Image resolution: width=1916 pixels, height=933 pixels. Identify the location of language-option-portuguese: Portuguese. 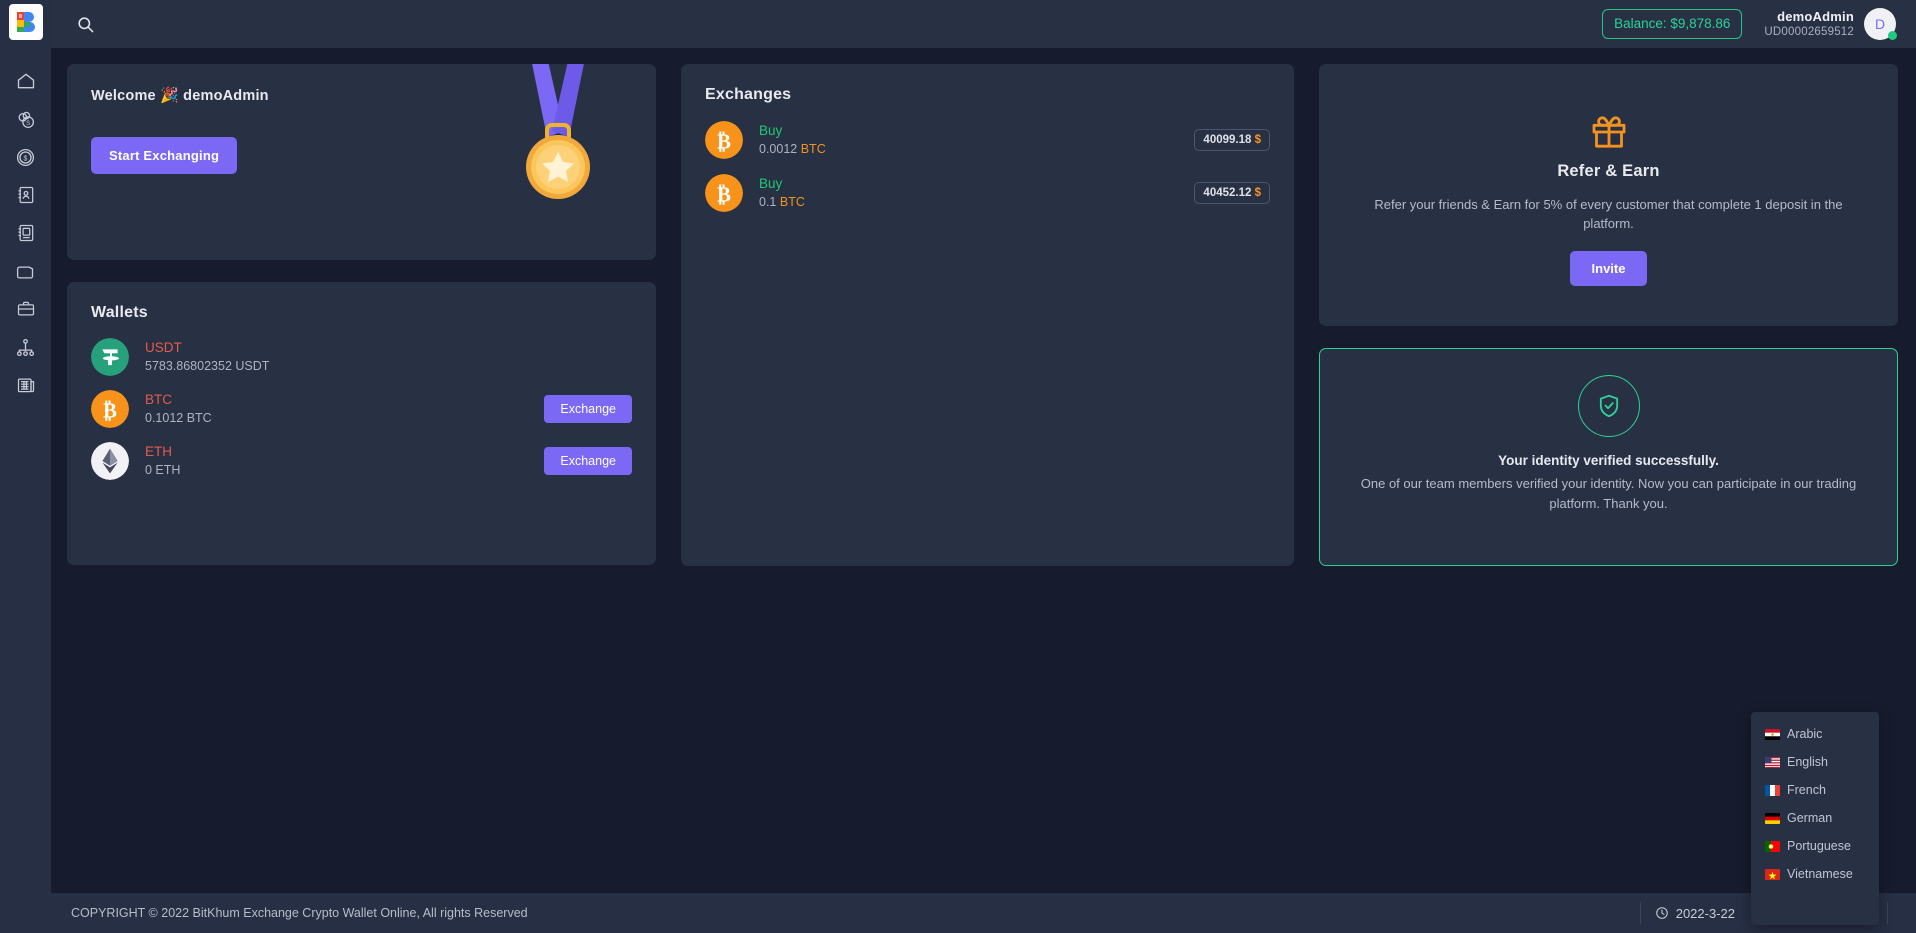
(1815, 846).